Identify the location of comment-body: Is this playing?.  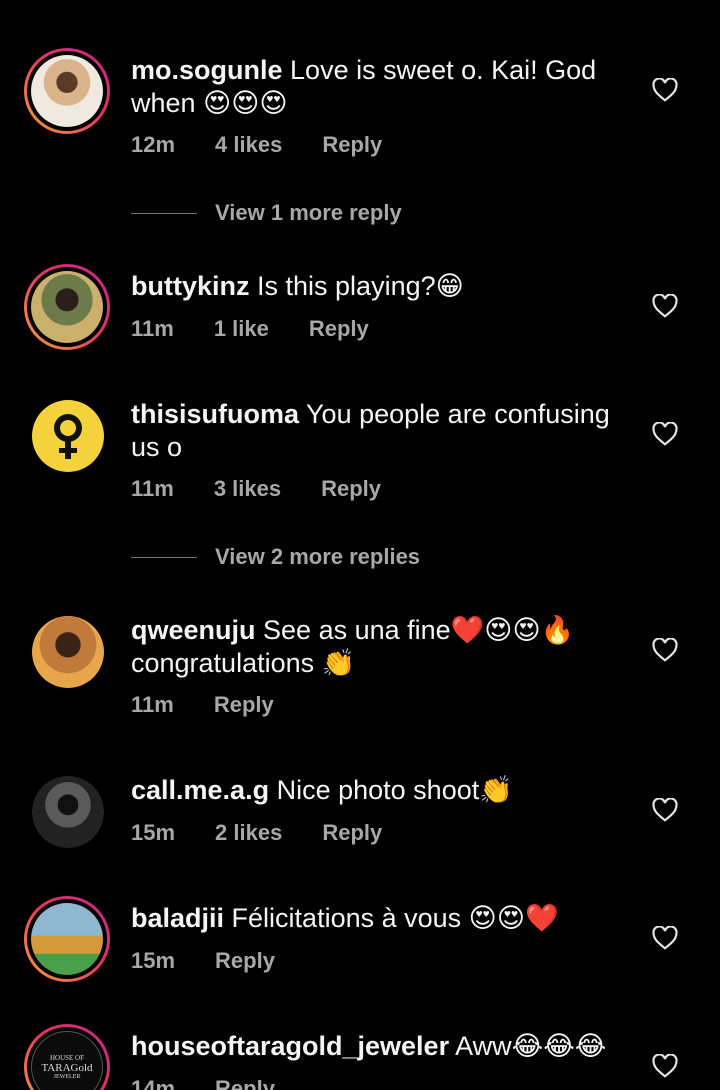
(346, 286).